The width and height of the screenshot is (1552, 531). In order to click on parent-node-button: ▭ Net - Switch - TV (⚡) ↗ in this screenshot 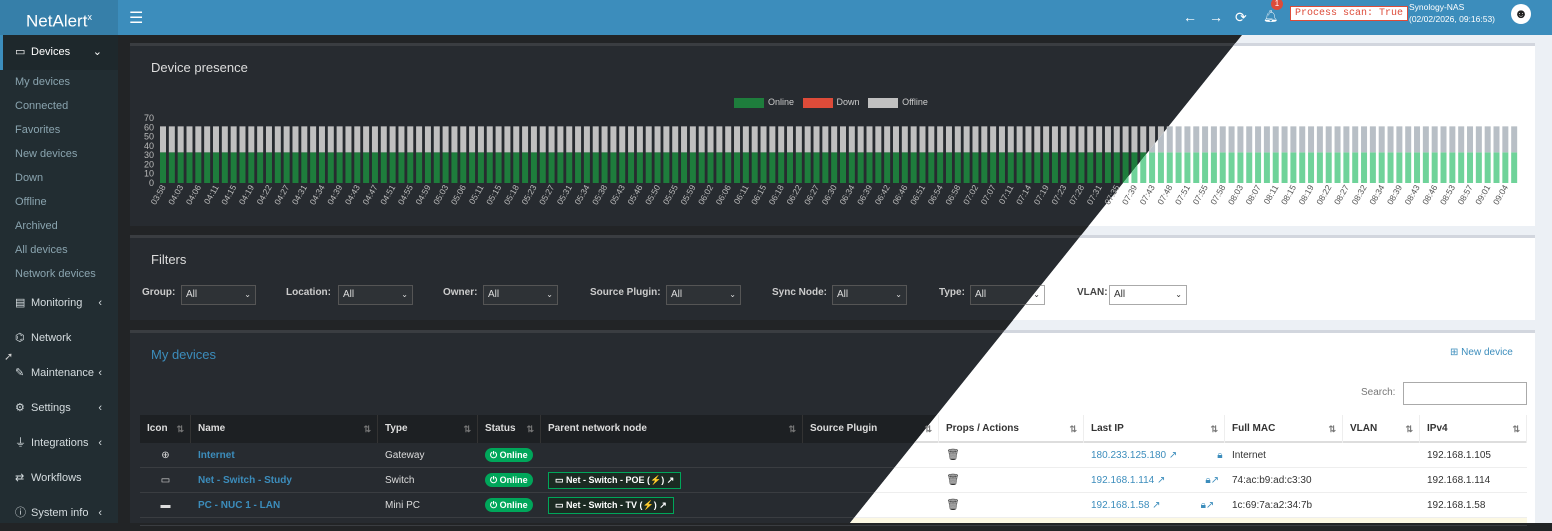, I will do `click(611, 505)`.